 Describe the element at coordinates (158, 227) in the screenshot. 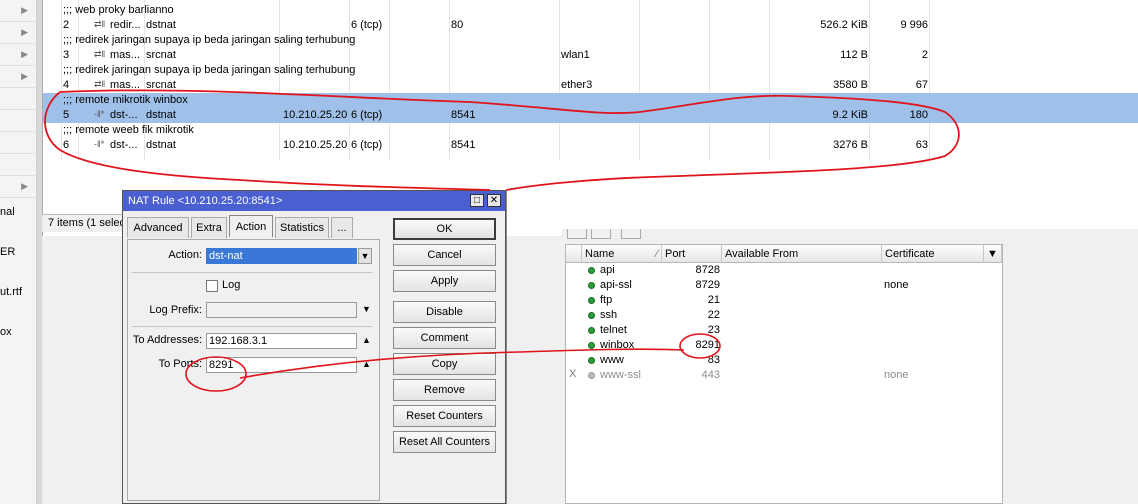

I see `tab-advanced: Advanced` at that location.